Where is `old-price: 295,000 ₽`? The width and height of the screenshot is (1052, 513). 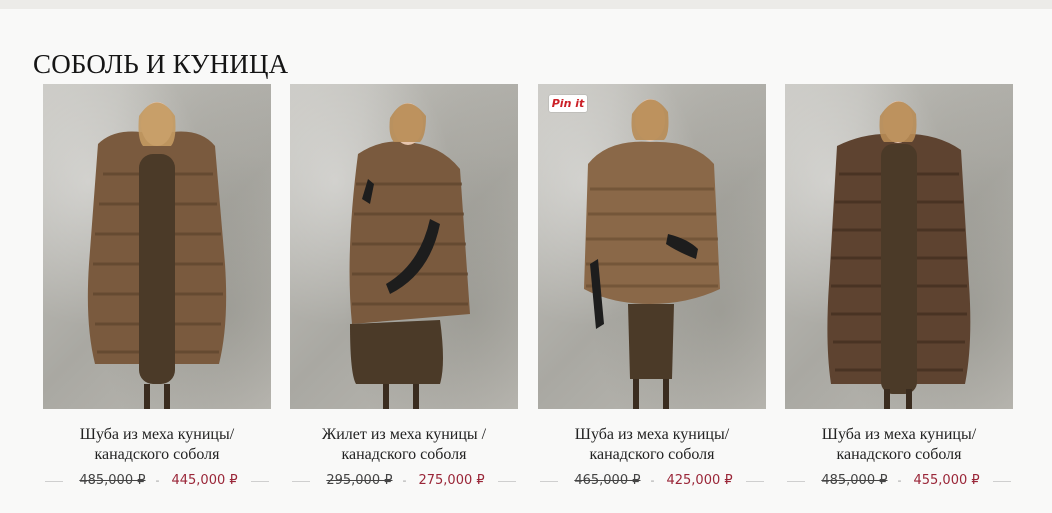
old-price: 295,000 ₽ is located at coordinates (359, 480).